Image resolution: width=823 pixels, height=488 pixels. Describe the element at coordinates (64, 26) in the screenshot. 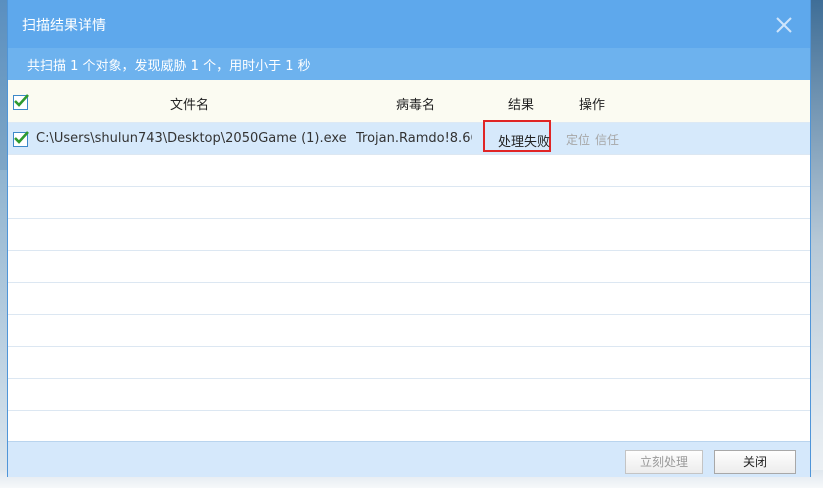

I see `dialog-title: 扫描结果详情` at that location.